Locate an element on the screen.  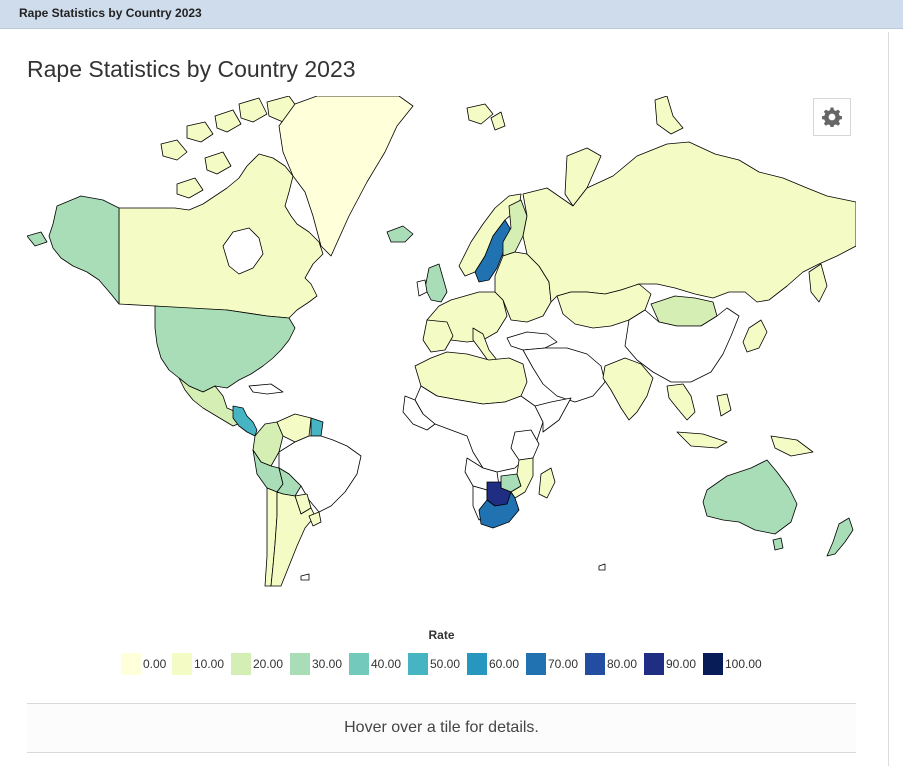
country-mongolia is located at coordinates (684, 311).